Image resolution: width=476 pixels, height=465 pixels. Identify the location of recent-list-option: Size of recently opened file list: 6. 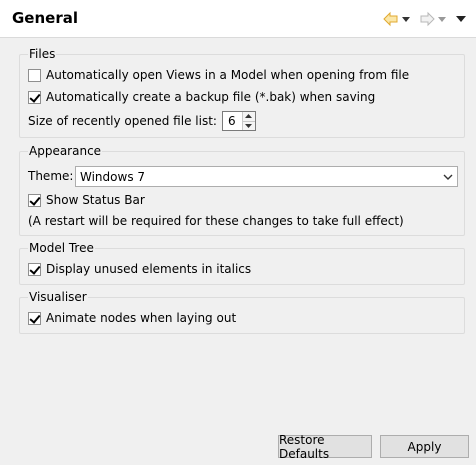
(142, 121).